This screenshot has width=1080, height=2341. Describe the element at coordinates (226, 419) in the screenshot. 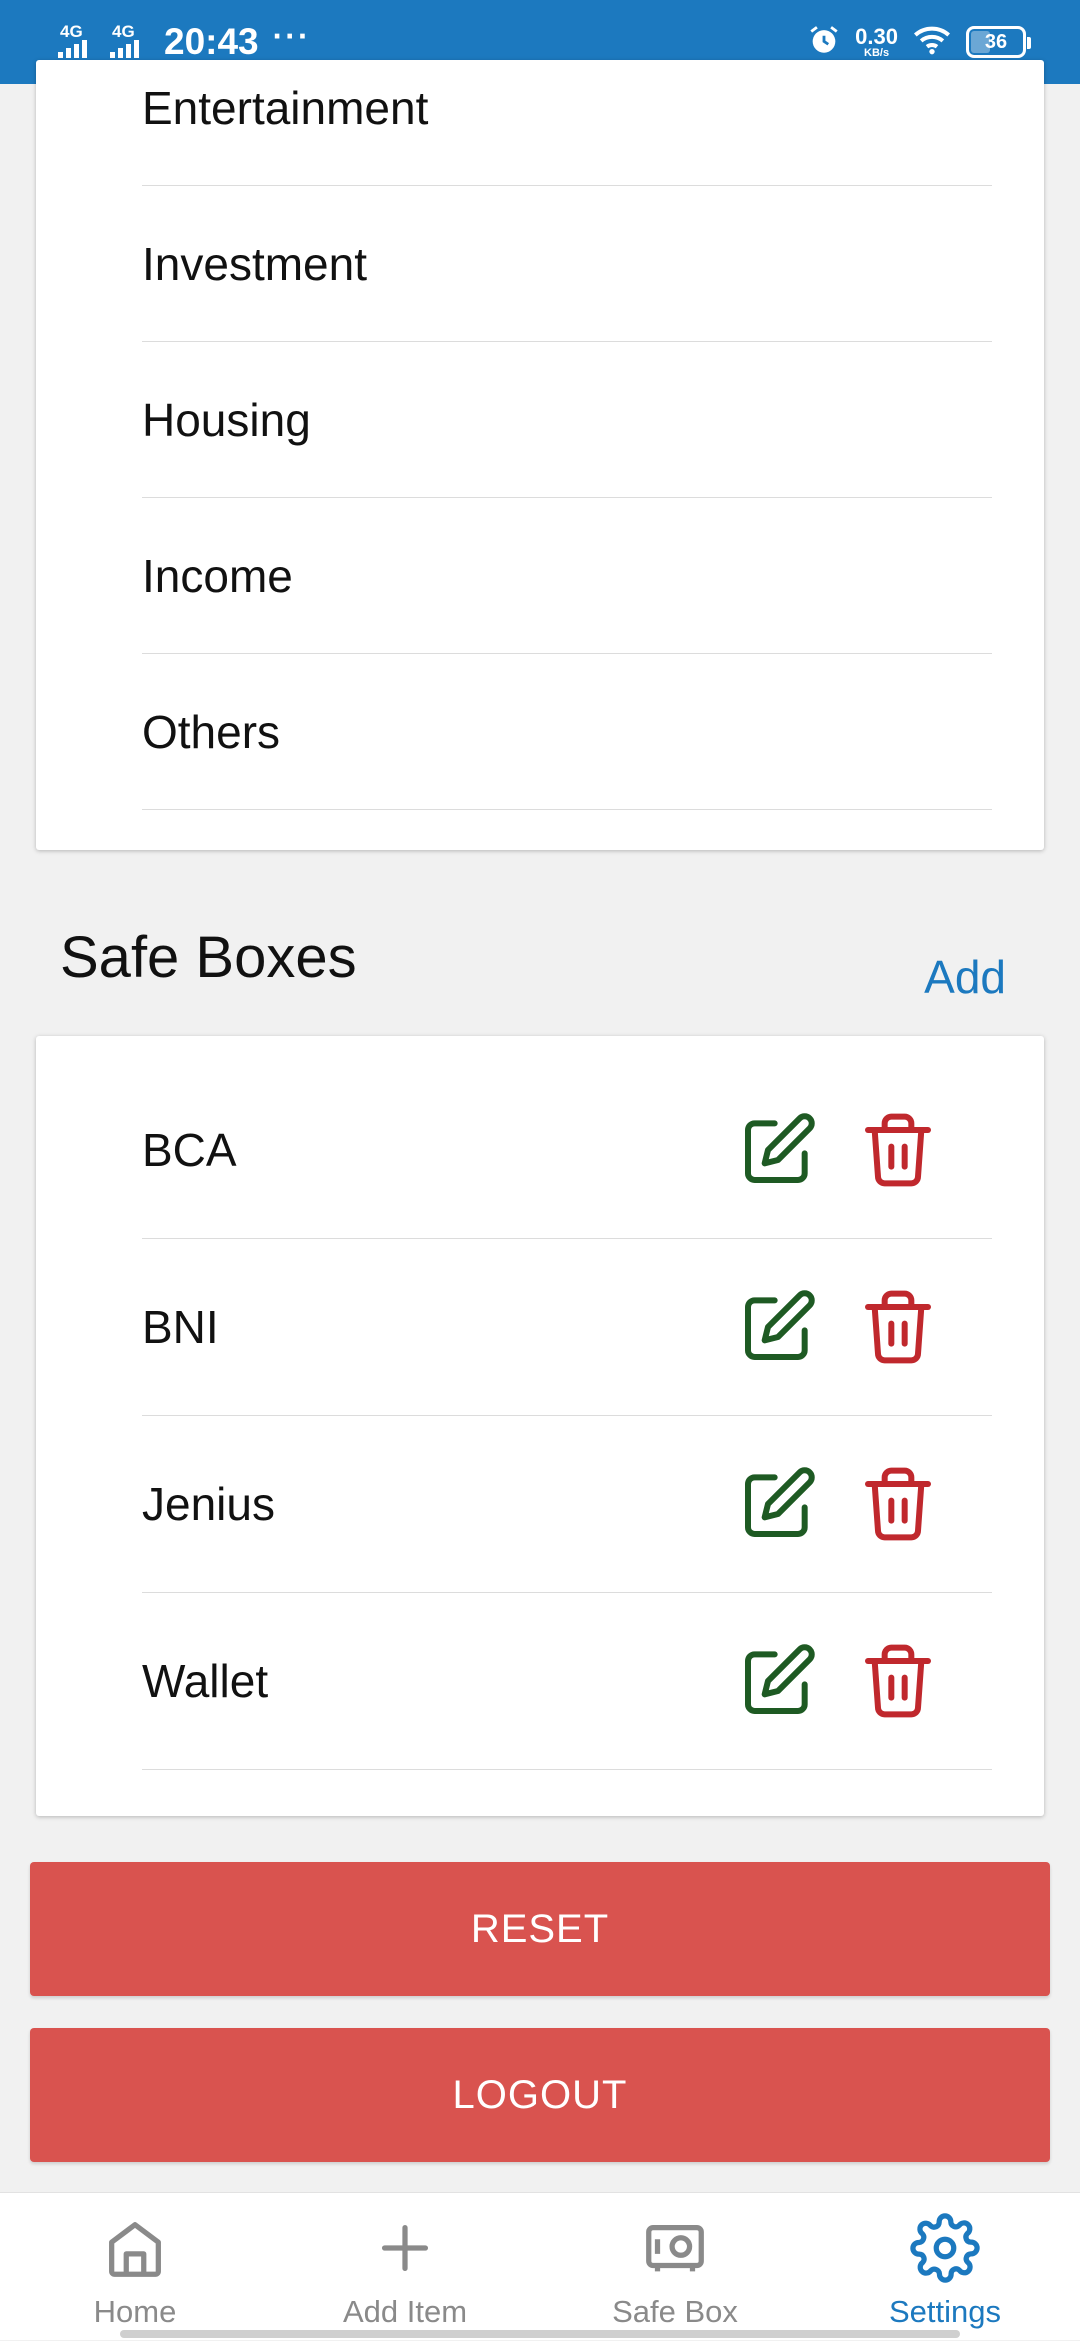

I see `category-label: Housing` at that location.